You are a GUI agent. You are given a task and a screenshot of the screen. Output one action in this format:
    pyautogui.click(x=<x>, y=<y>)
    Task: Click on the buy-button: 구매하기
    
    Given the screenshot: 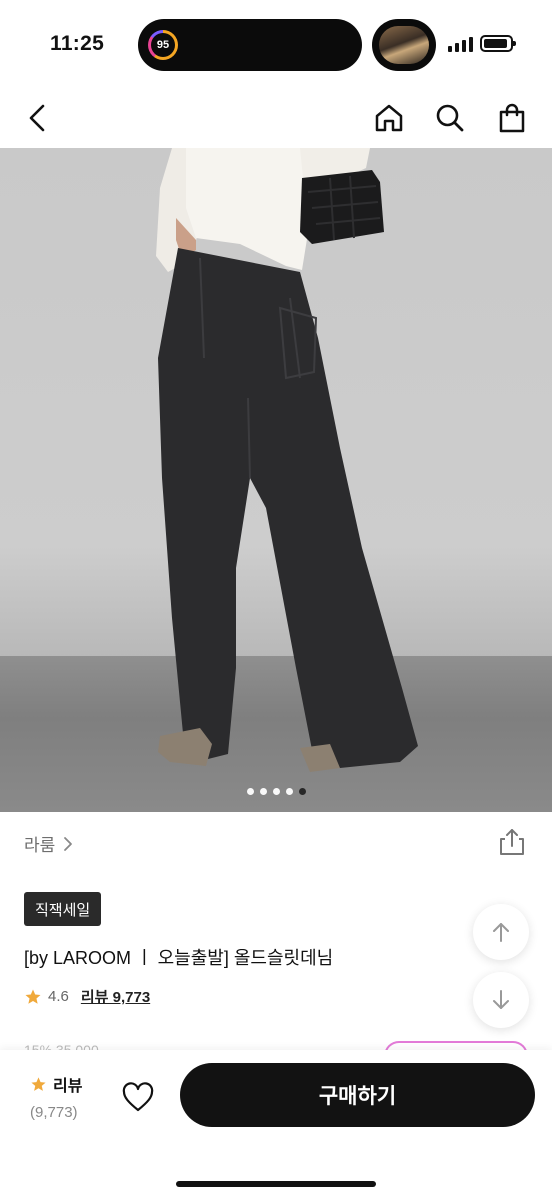 What is the action you would take?
    pyautogui.click(x=357, y=1095)
    